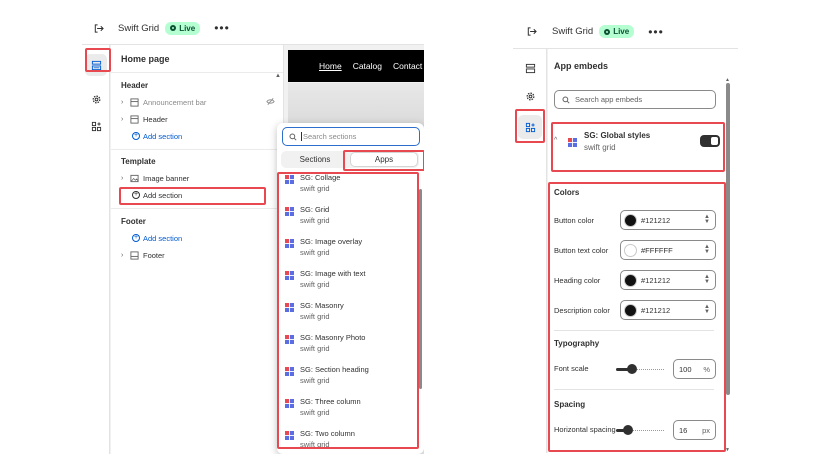 The width and height of the screenshot is (828, 466). I want to click on apps-icon, so click(96, 126).